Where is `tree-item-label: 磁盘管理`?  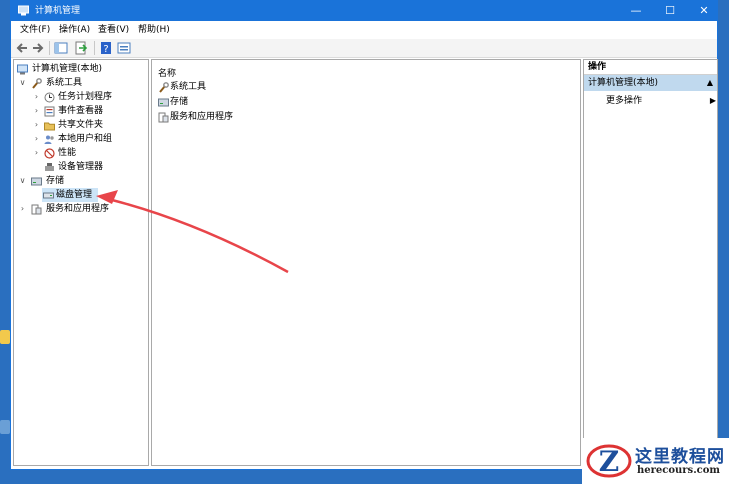 tree-item-label: 磁盘管理 is located at coordinates (74, 195).